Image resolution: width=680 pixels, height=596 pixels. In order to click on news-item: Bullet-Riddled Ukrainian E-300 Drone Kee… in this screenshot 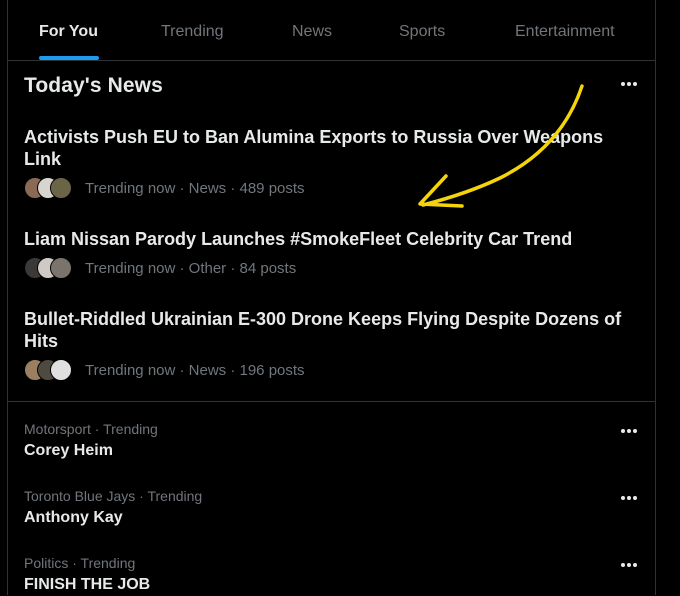, I will do `click(324, 345)`.